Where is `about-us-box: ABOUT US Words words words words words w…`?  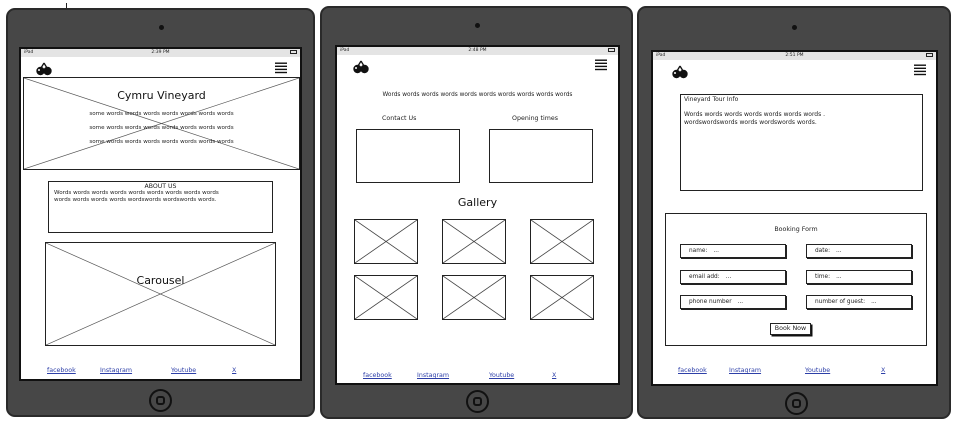
about-us-box: ABOUT US Words words words words words w… is located at coordinates (160, 207).